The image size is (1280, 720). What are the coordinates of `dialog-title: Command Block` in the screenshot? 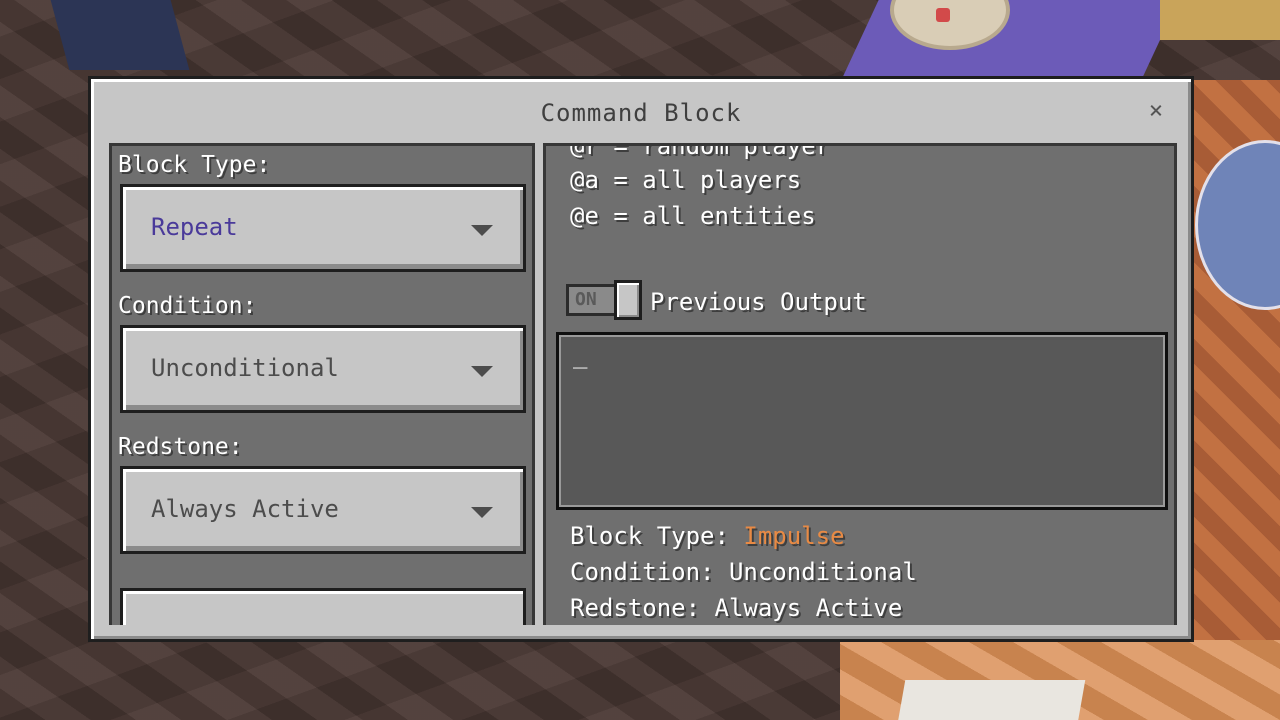 It's located at (641, 113).